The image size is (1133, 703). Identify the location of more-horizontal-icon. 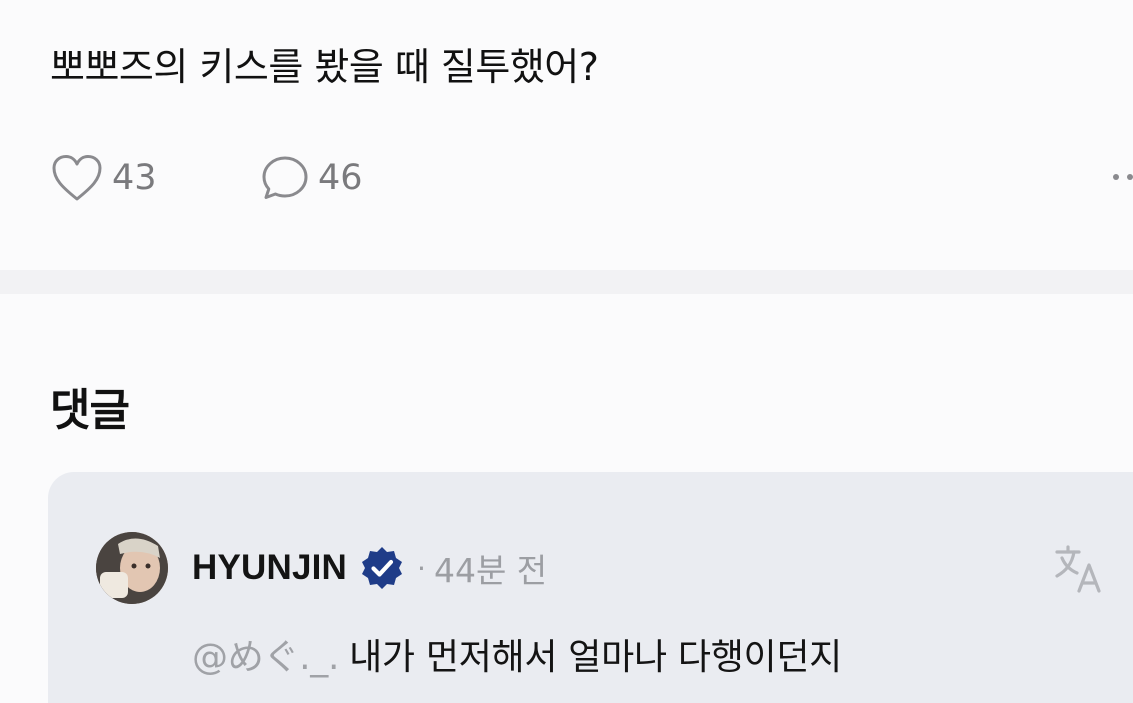
(1116, 177).